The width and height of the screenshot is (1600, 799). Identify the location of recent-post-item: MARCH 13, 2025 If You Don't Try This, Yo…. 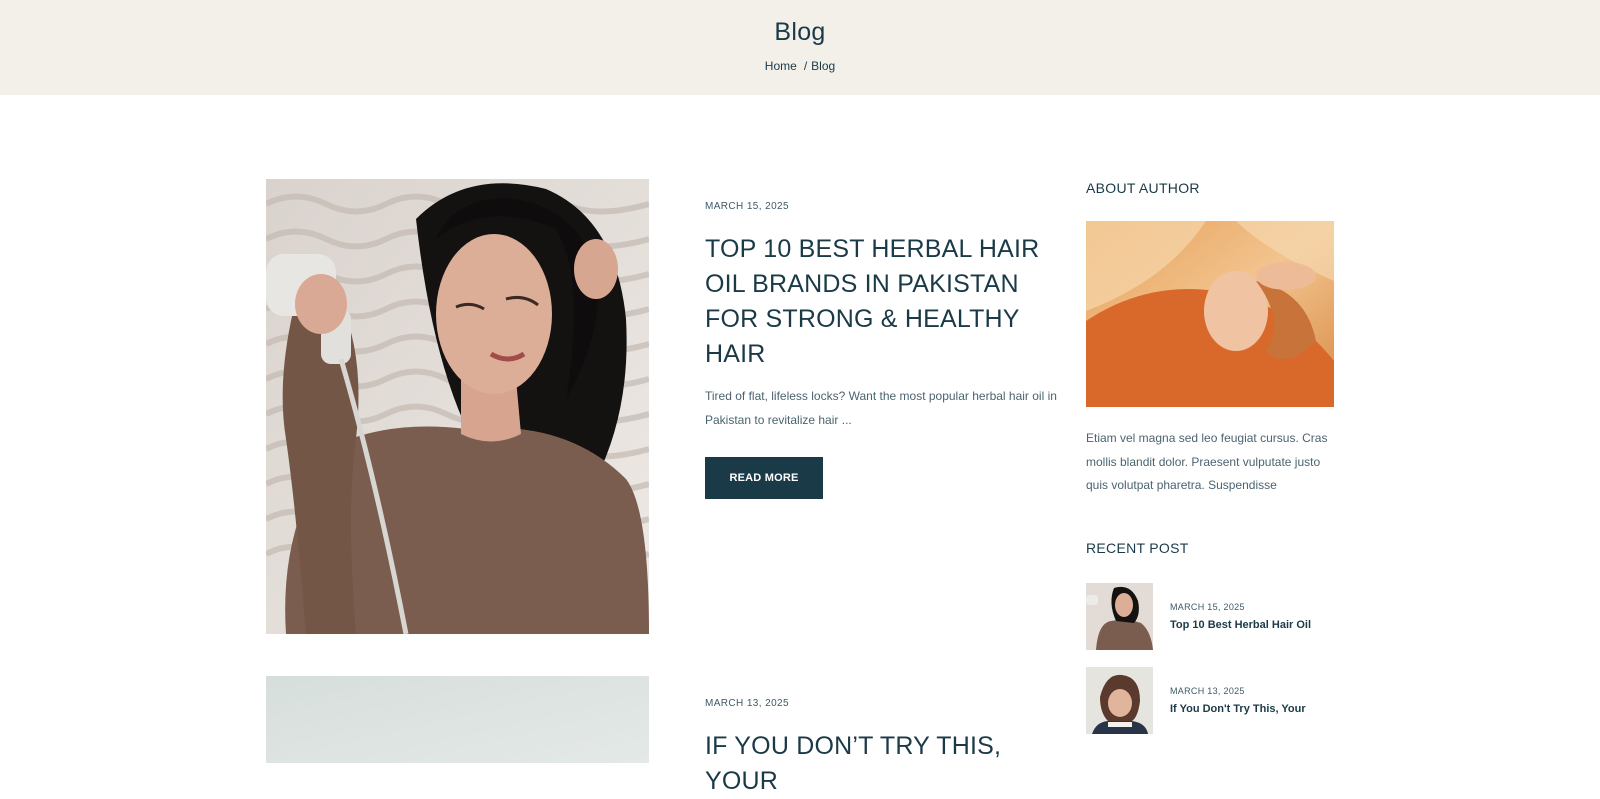
(1210, 700).